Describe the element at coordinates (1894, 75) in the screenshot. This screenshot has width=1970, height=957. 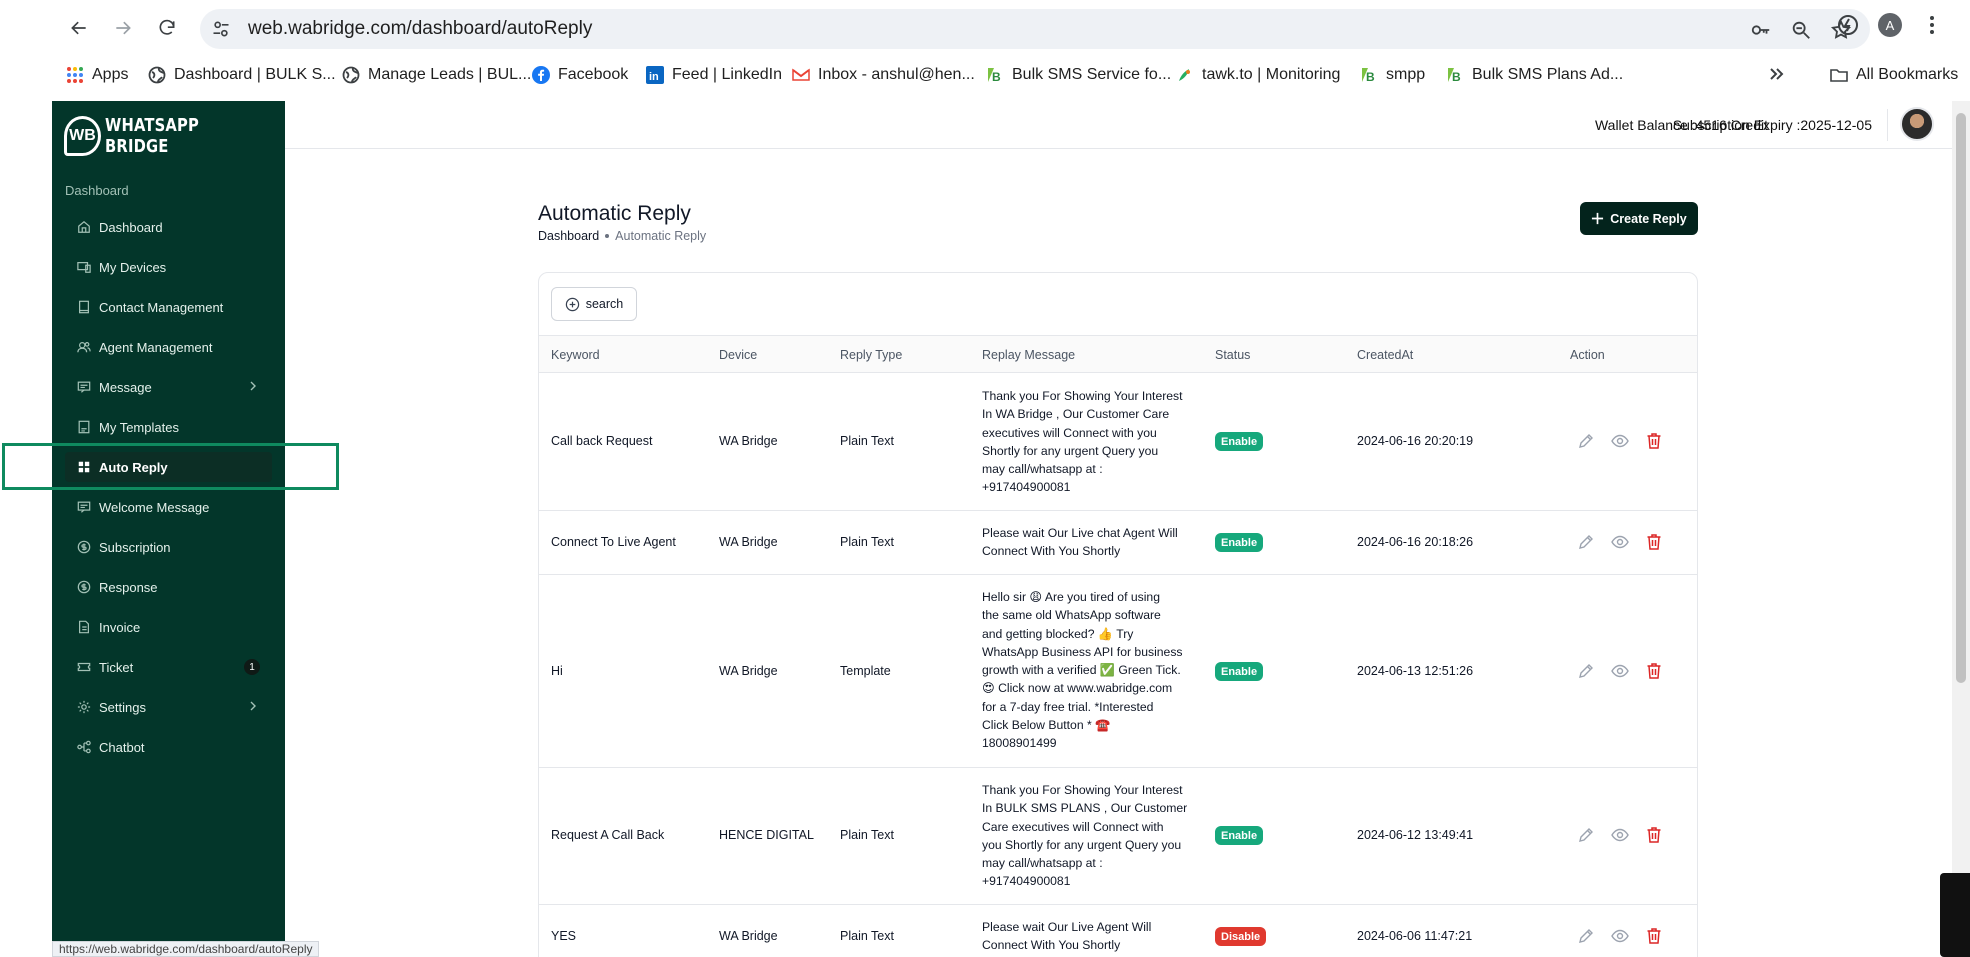
I see `all-bookmarks: All Bookmarks` at that location.